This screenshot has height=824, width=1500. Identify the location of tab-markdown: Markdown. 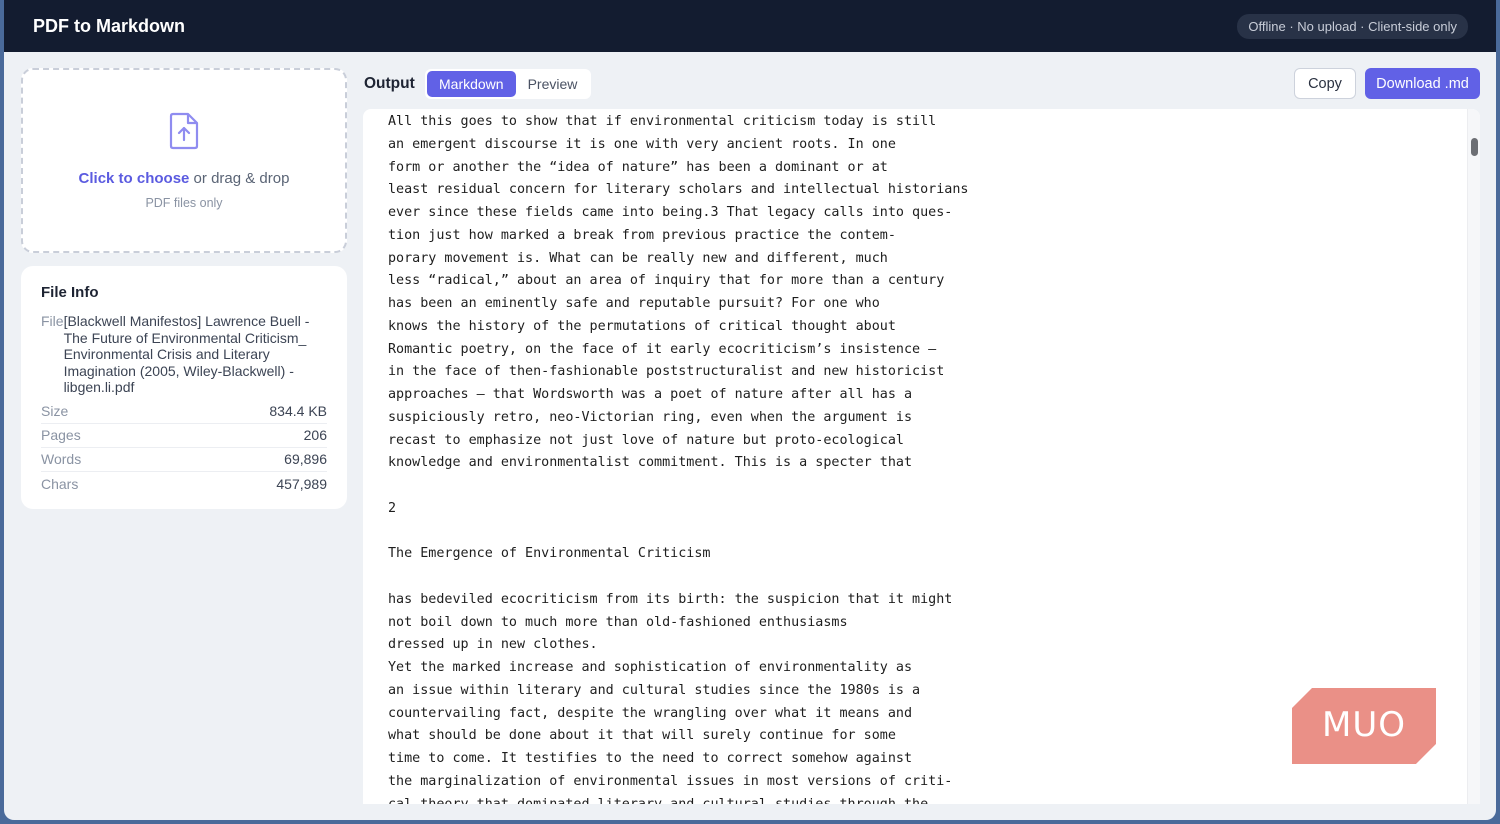
(471, 84).